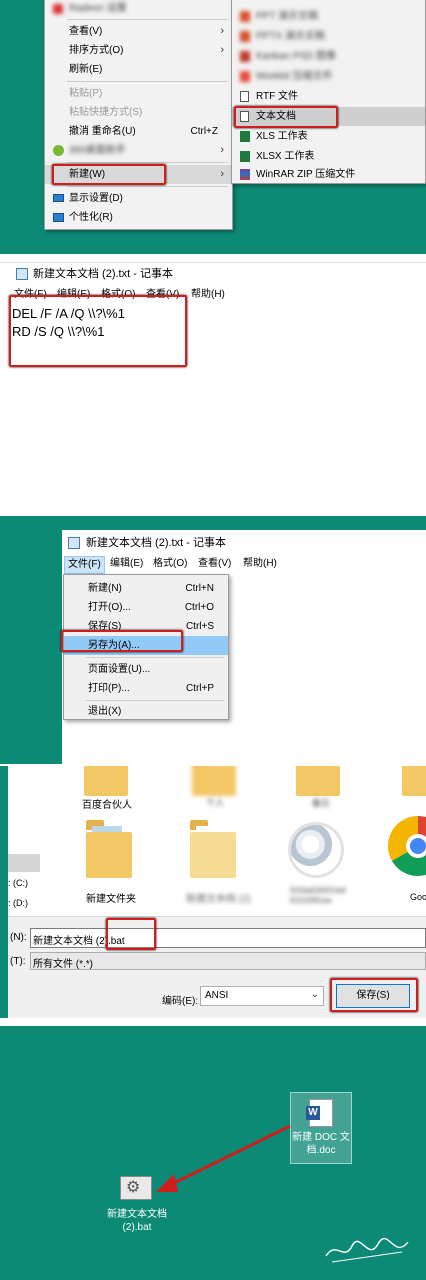 The width and height of the screenshot is (426, 1280). What do you see at coordinates (58, 9) in the screenshot?
I see `radeon-icon` at bounding box center [58, 9].